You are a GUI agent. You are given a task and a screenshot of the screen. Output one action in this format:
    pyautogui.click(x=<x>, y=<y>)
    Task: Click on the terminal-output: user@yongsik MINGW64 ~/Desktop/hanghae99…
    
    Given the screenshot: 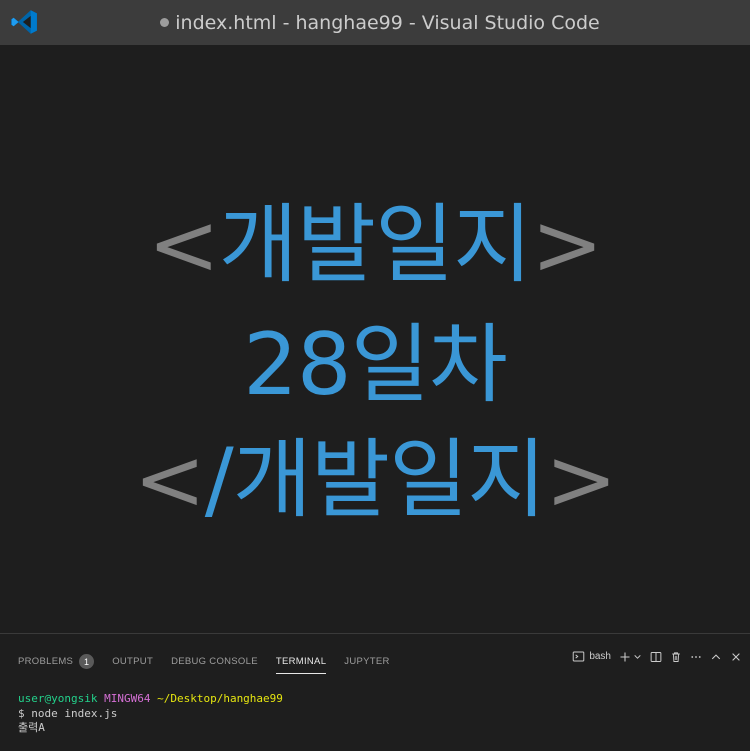 What is the action you would take?
    pyautogui.click(x=378, y=714)
    